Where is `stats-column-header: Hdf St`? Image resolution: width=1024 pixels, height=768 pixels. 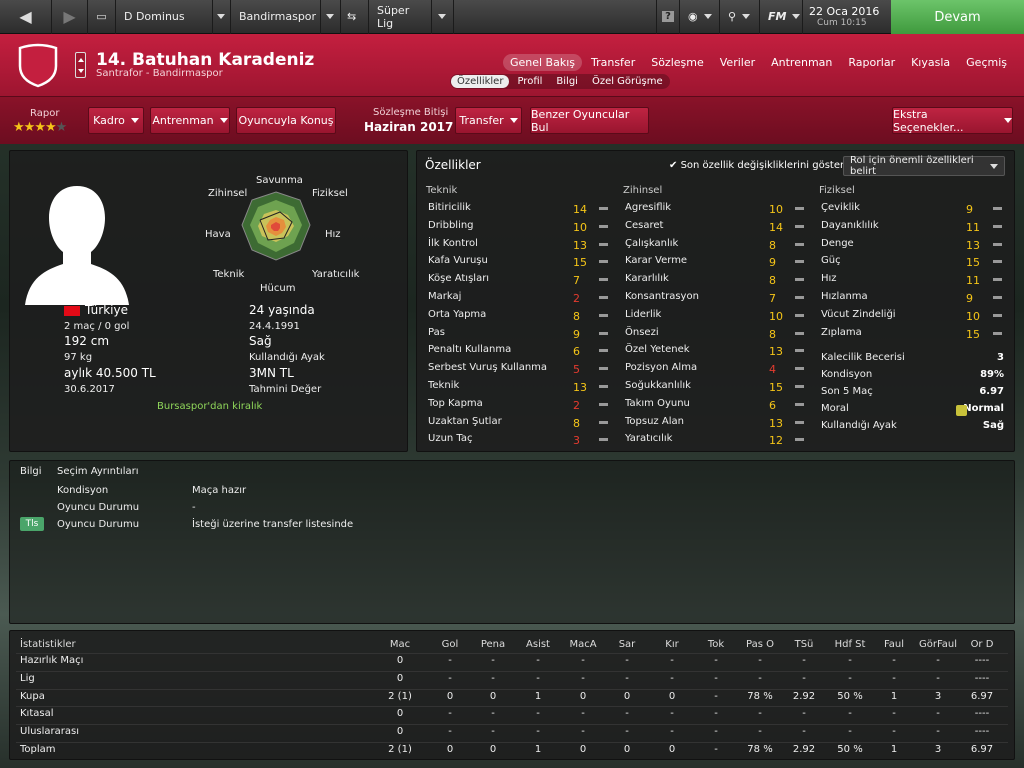 stats-column-header: Hdf St is located at coordinates (850, 644).